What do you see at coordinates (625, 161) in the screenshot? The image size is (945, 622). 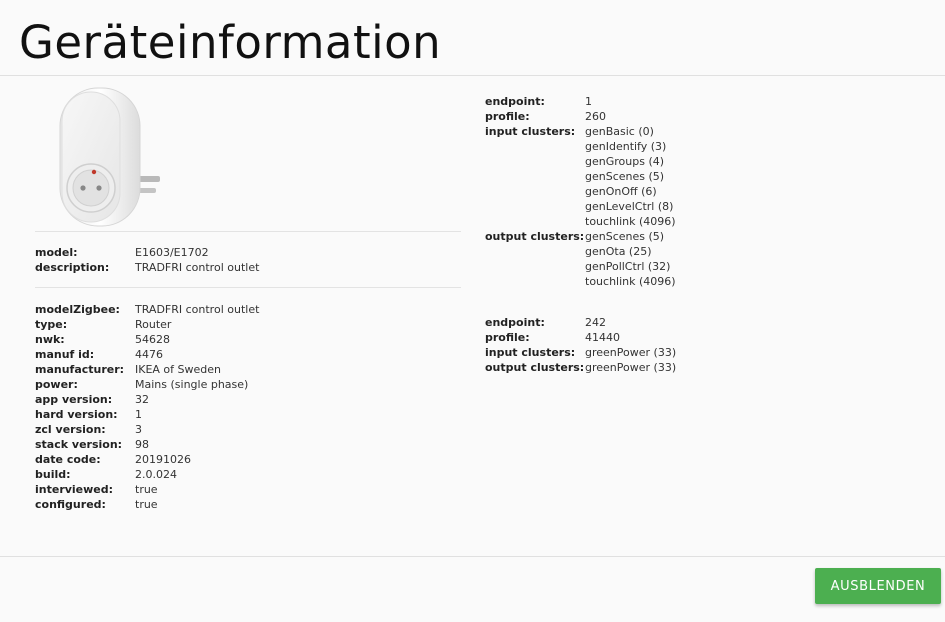 I see `cluster-item: genGroups (4)` at bounding box center [625, 161].